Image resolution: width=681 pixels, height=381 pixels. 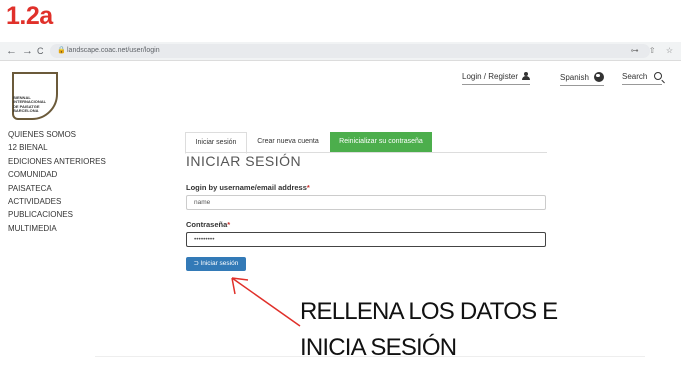 What do you see at coordinates (526, 76) in the screenshot?
I see `user-icon` at bounding box center [526, 76].